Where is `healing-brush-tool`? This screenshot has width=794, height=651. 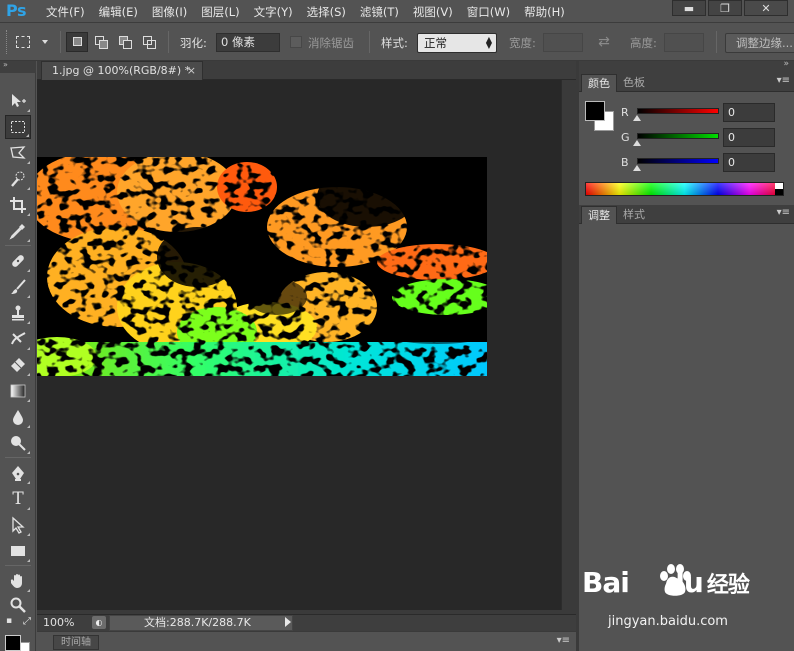
healing-brush-tool is located at coordinates (18, 261).